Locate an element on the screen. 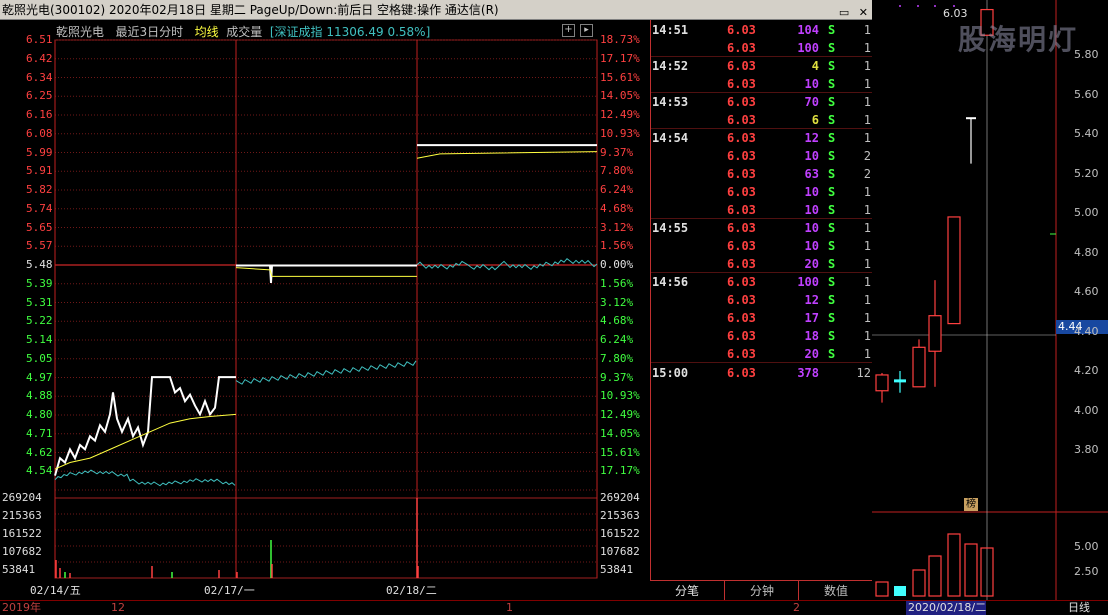  candle-body is located at coordinates (919, 367).